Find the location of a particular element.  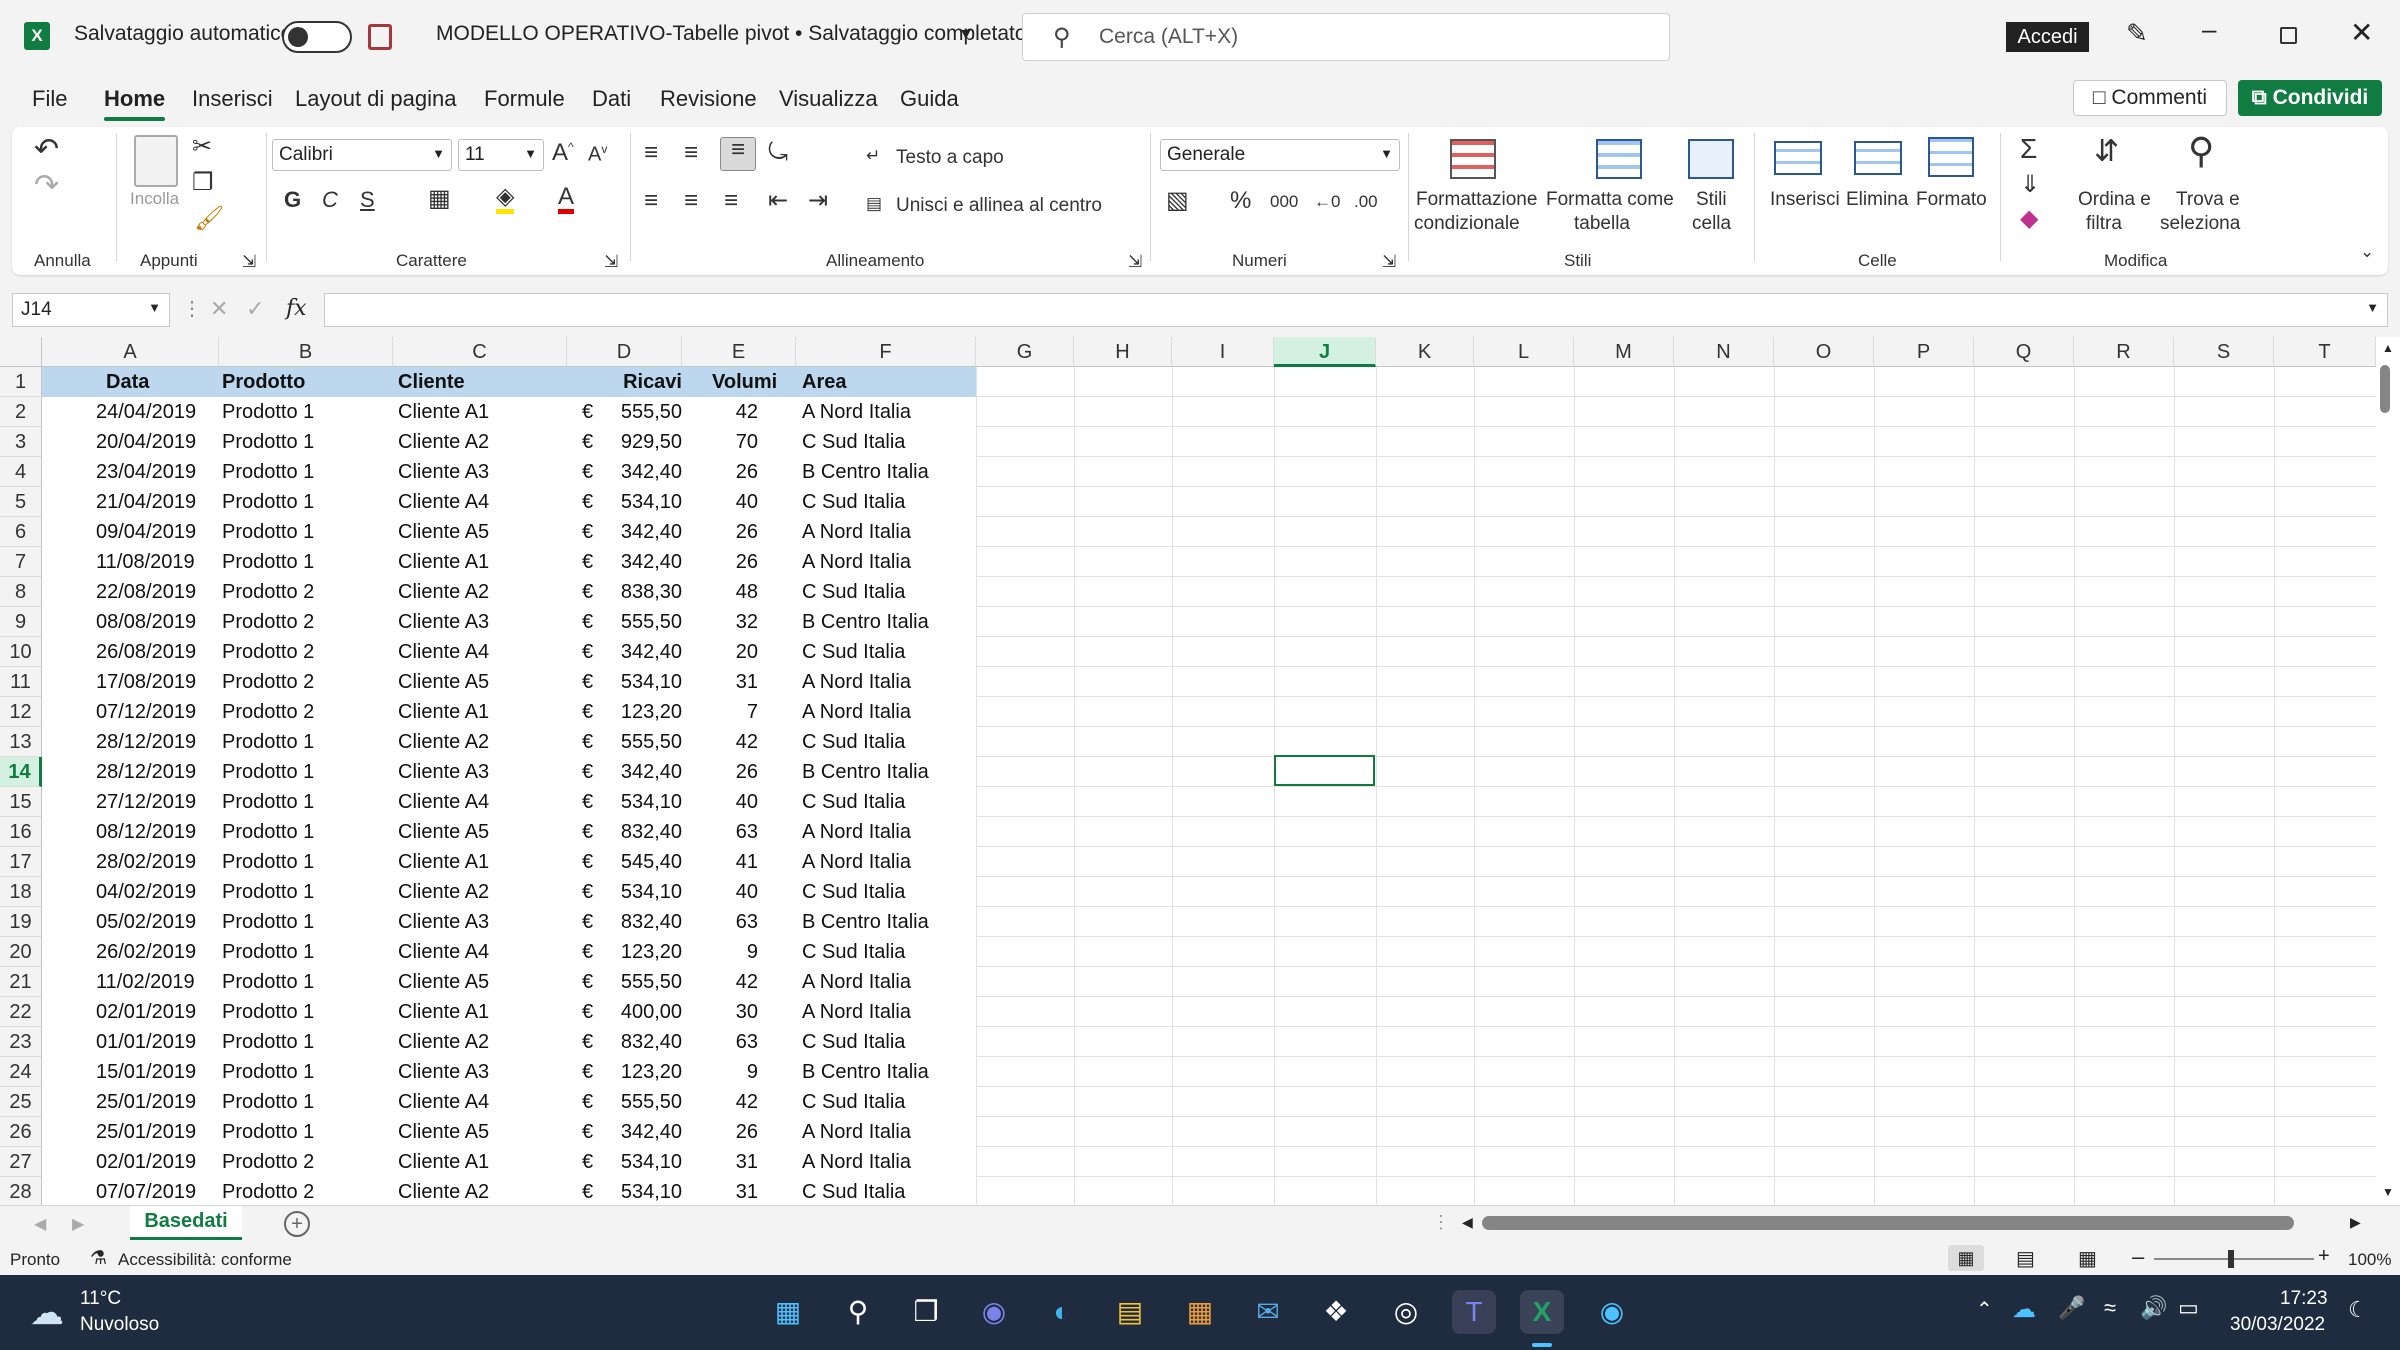

table-cell: 09/04/2019 is located at coordinates (146, 532).